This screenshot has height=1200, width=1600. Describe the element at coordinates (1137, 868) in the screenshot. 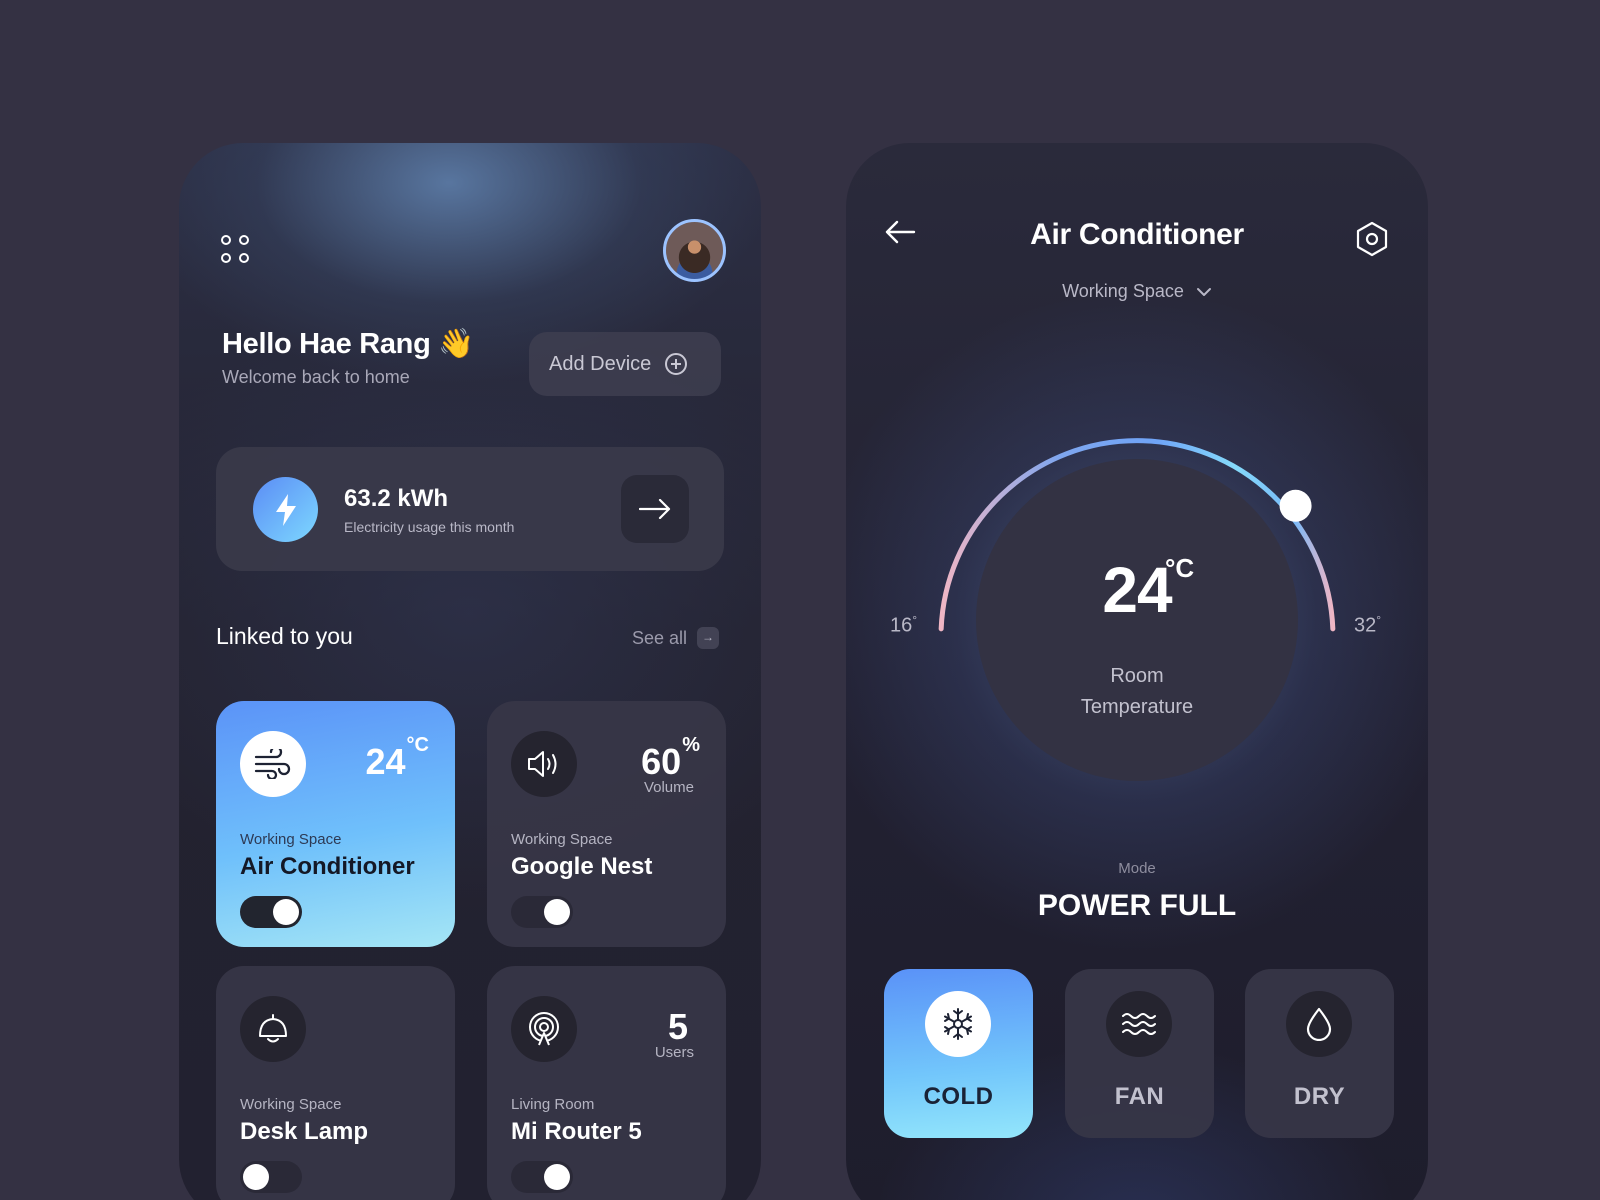

I see `mode-caption: Mode` at that location.